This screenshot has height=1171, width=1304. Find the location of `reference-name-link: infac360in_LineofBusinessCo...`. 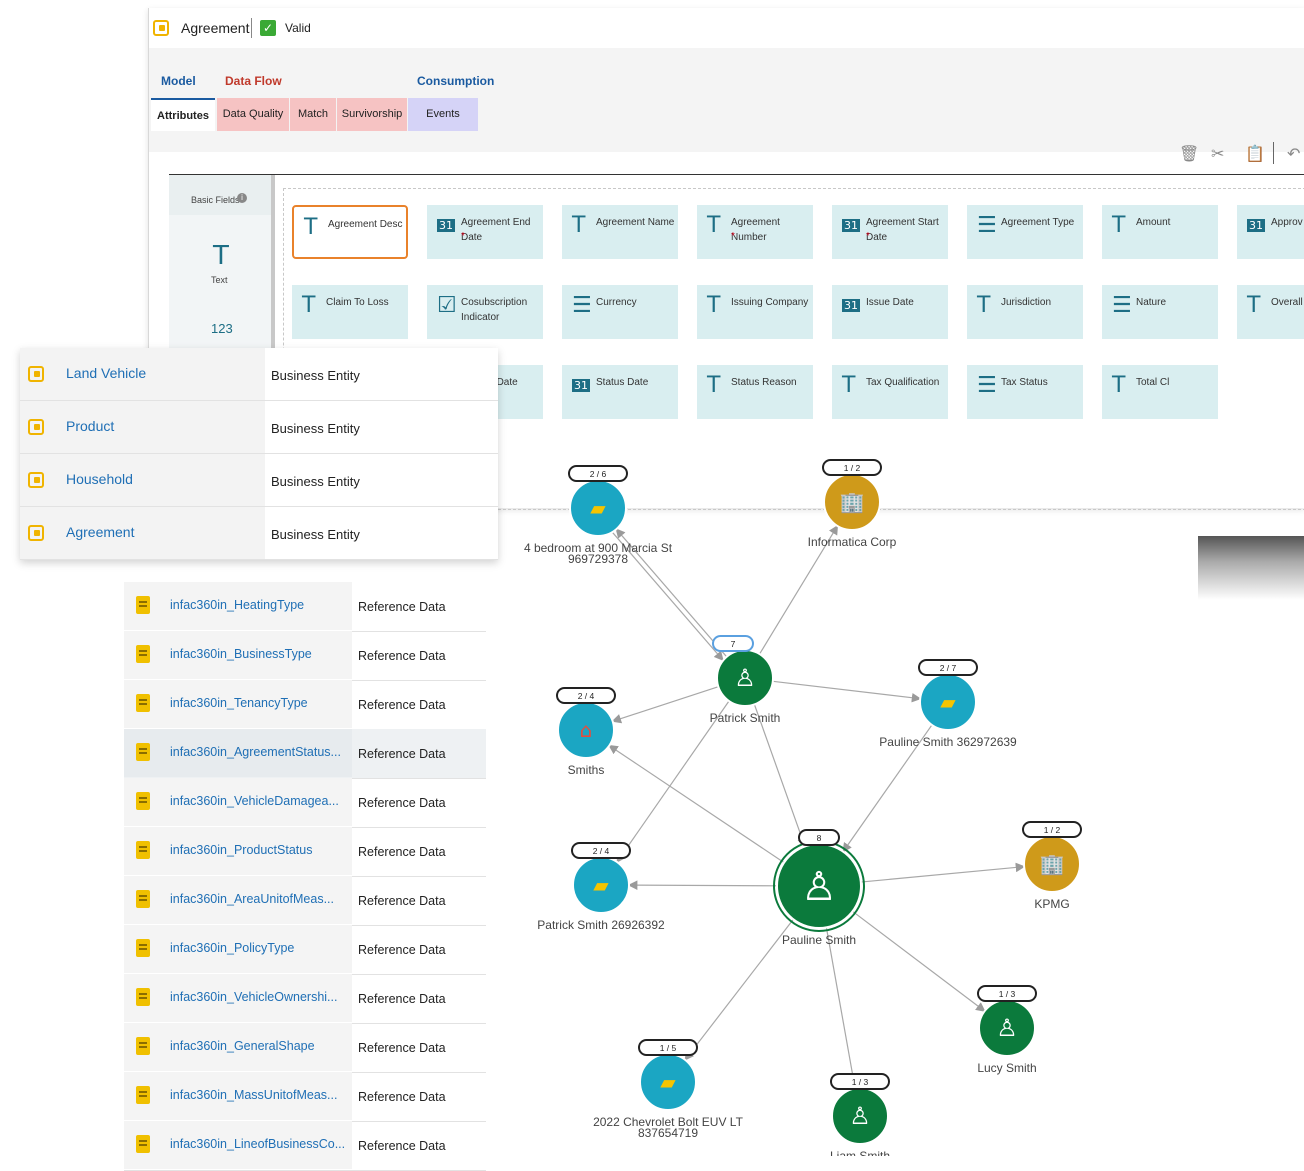

reference-name-link: infac360in_LineofBusinessCo... is located at coordinates (257, 1144).